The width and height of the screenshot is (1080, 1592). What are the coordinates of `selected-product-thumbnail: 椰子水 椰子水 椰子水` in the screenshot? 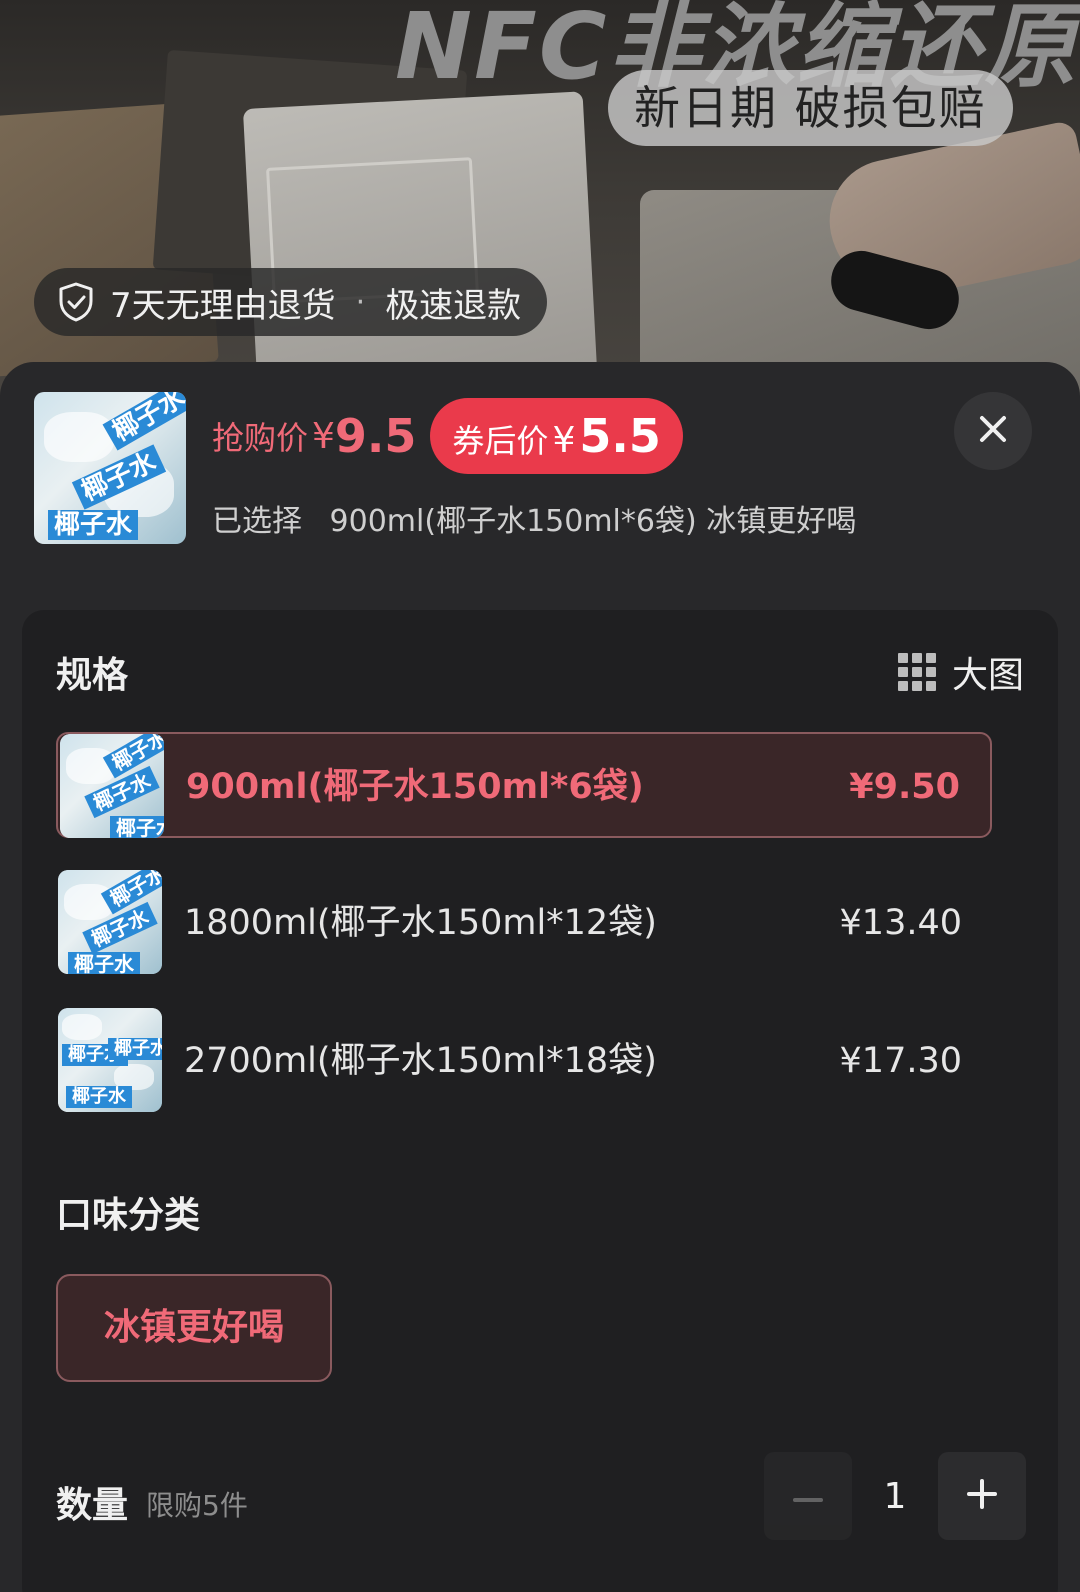 It's located at (110, 468).